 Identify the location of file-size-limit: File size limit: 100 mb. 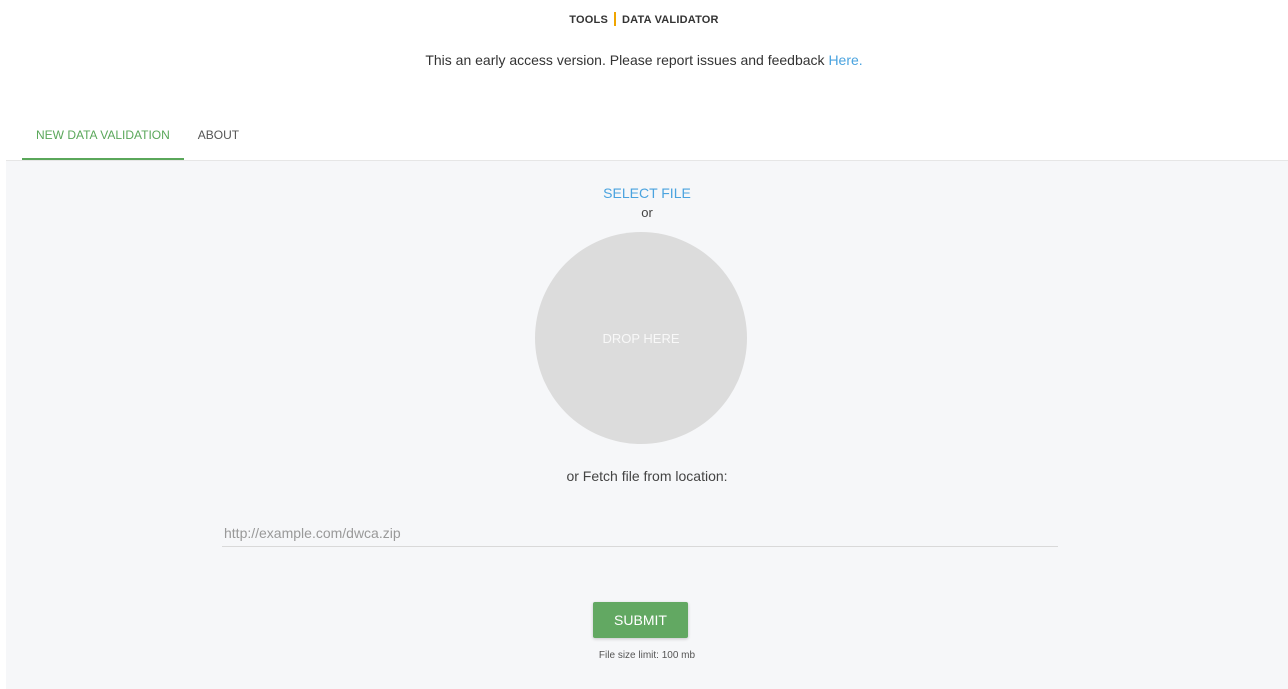
(647, 655).